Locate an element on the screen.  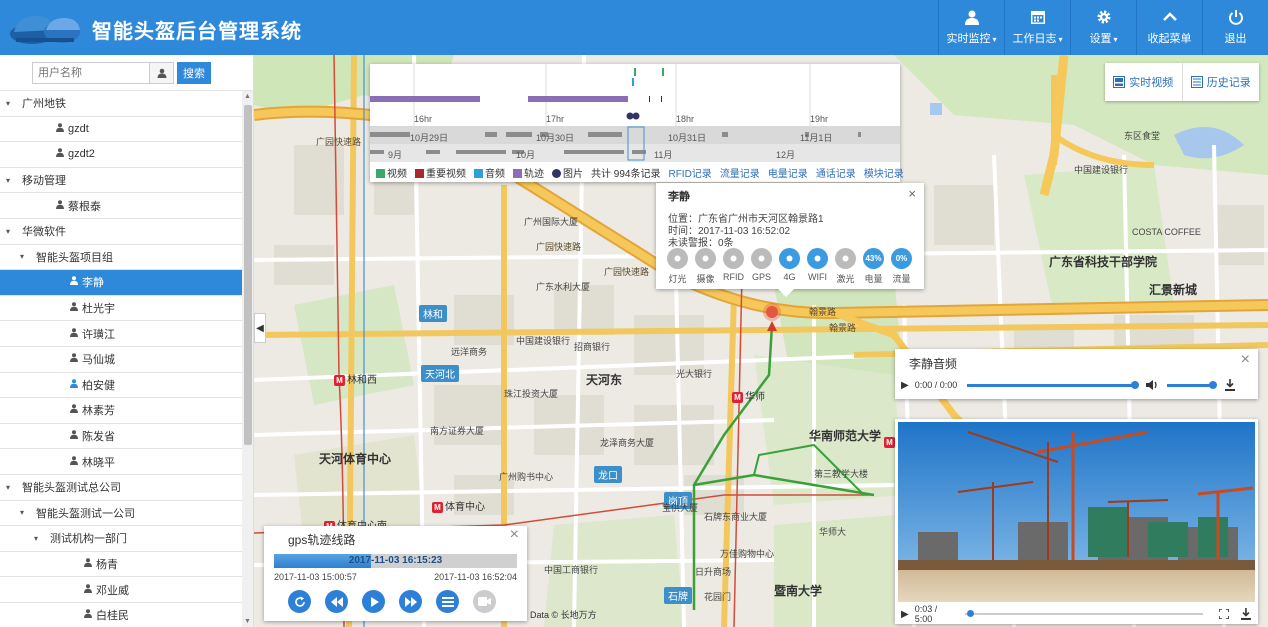
map-poi-label: 第三教学大楼 is located at coordinates (841, 474).